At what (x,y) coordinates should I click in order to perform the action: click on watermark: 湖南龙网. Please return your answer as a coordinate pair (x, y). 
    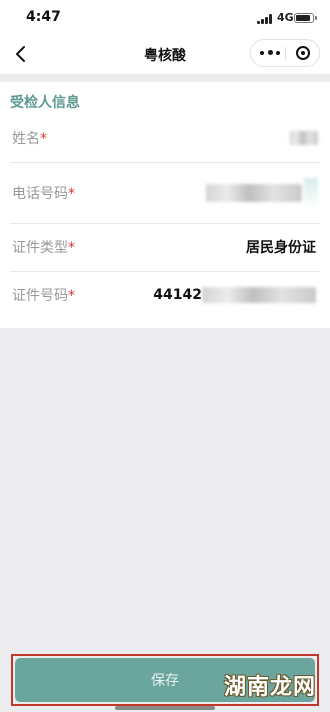
    Looking at the image, I should click on (269, 687).